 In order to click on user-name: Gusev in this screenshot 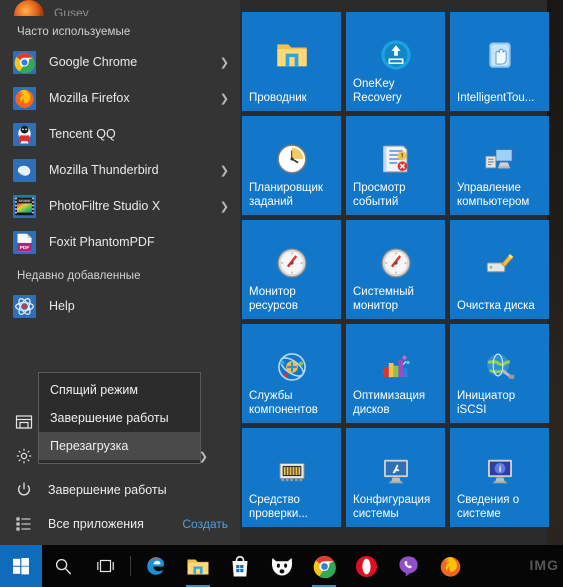, I will do `click(71, 11)`.